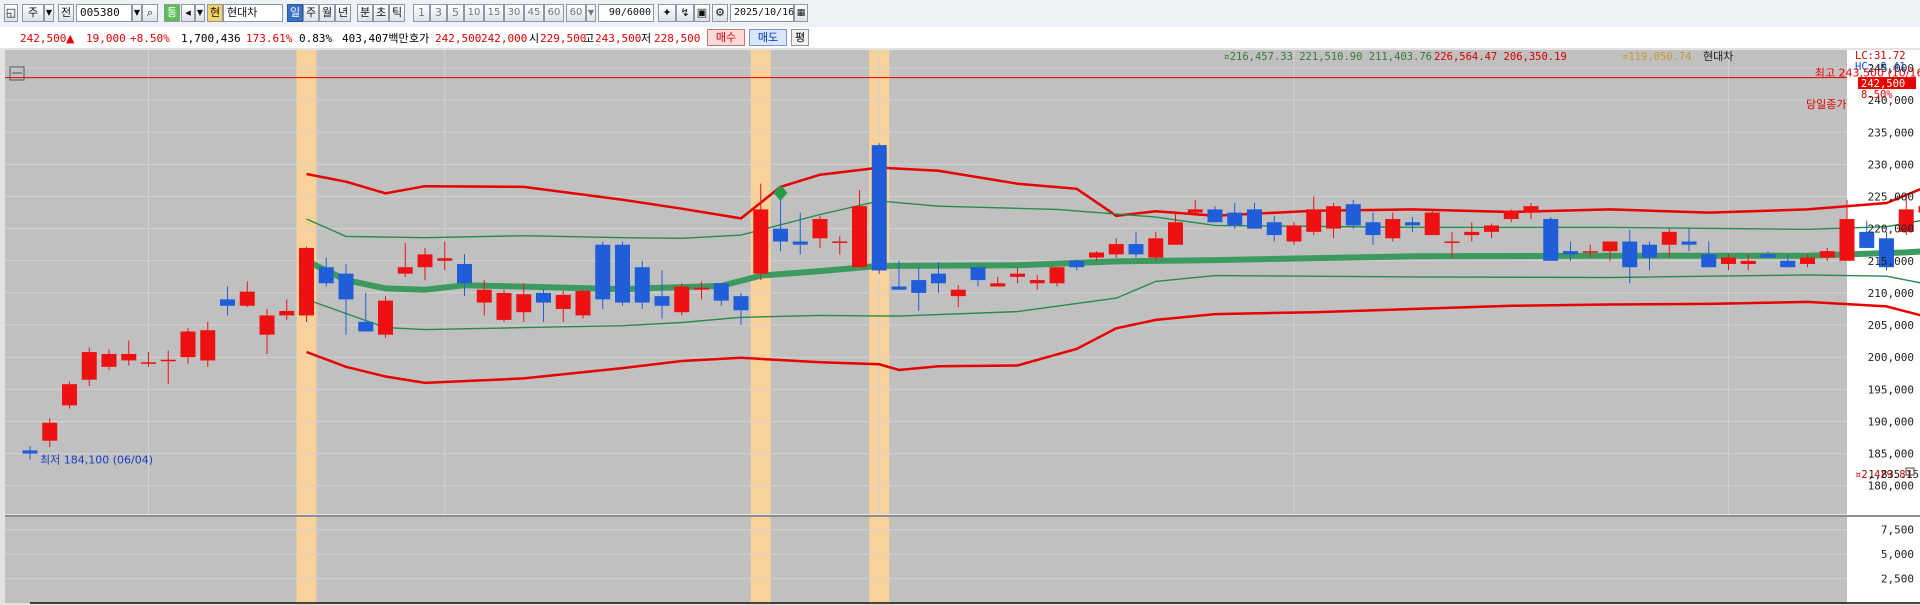 Image resolution: width=1920 pixels, height=605 pixels. Describe the element at coordinates (667, 13) in the screenshot. I see `tick-tool-icon: ✦` at that location.